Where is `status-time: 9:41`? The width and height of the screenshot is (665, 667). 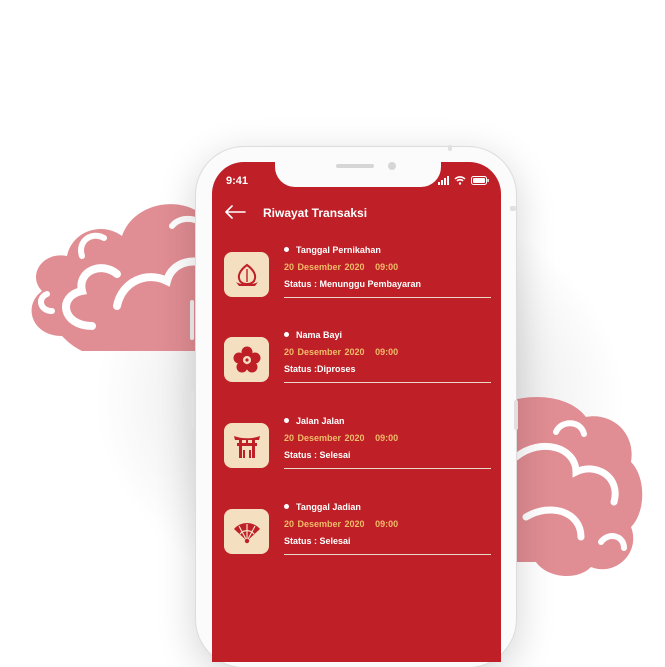
status-time: 9:41 is located at coordinates (237, 181).